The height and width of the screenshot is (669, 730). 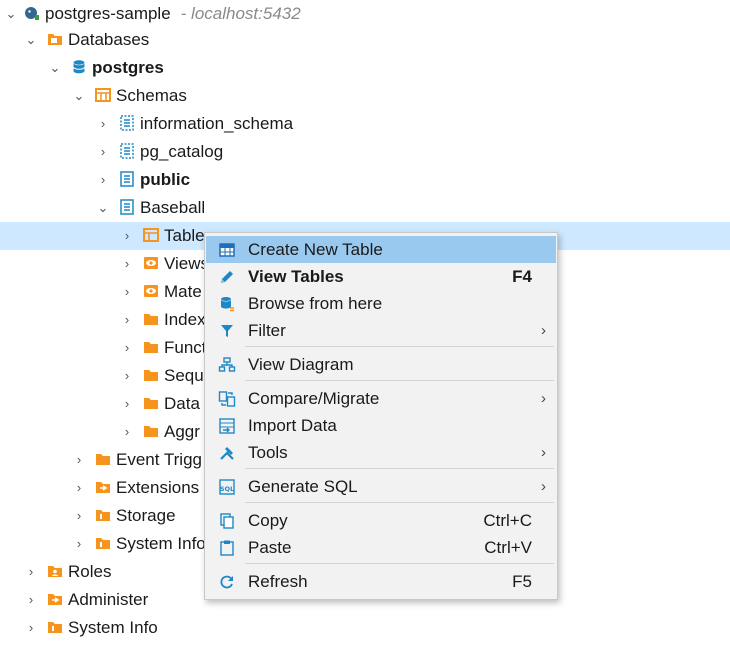 What do you see at coordinates (268, 520) in the screenshot?
I see `menu-item-label: Copy` at bounding box center [268, 520].